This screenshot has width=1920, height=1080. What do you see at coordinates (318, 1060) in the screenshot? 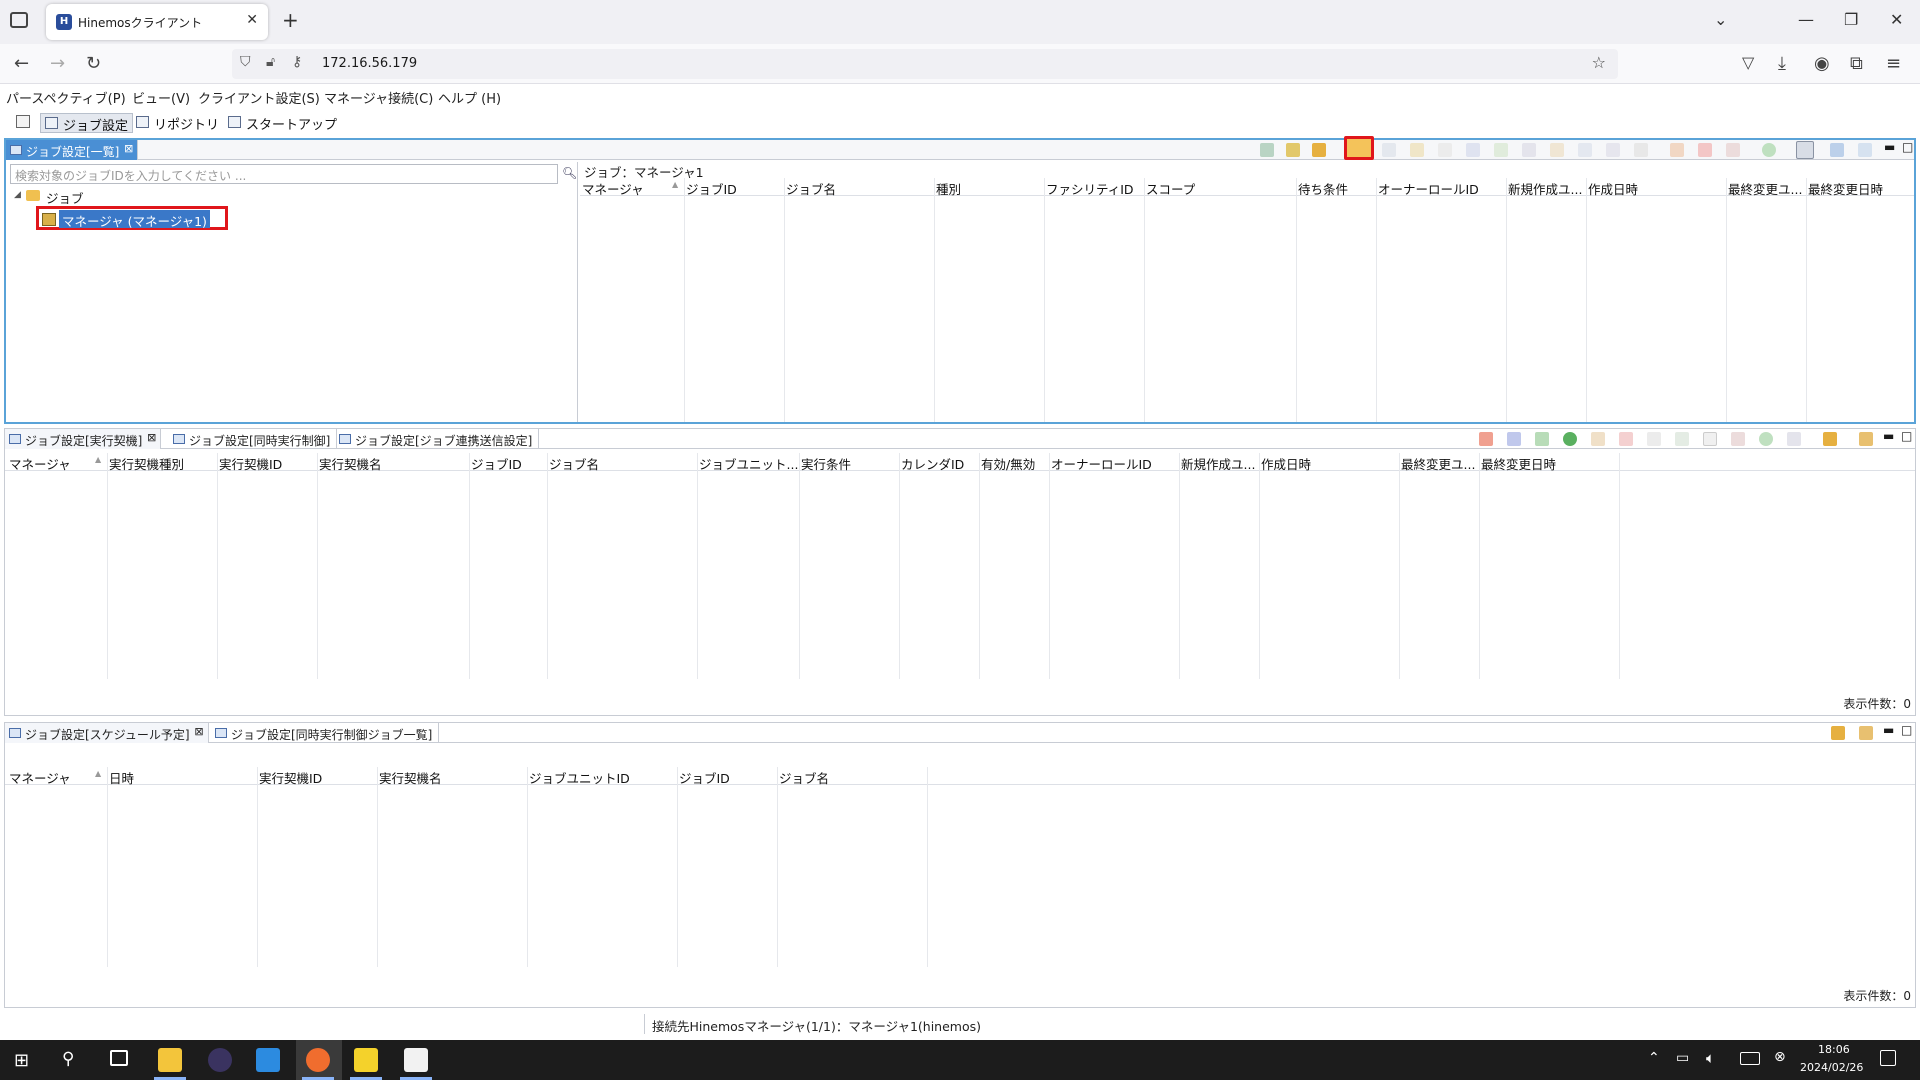
I see `firefox-icon` at bounding box center [318, 1060].